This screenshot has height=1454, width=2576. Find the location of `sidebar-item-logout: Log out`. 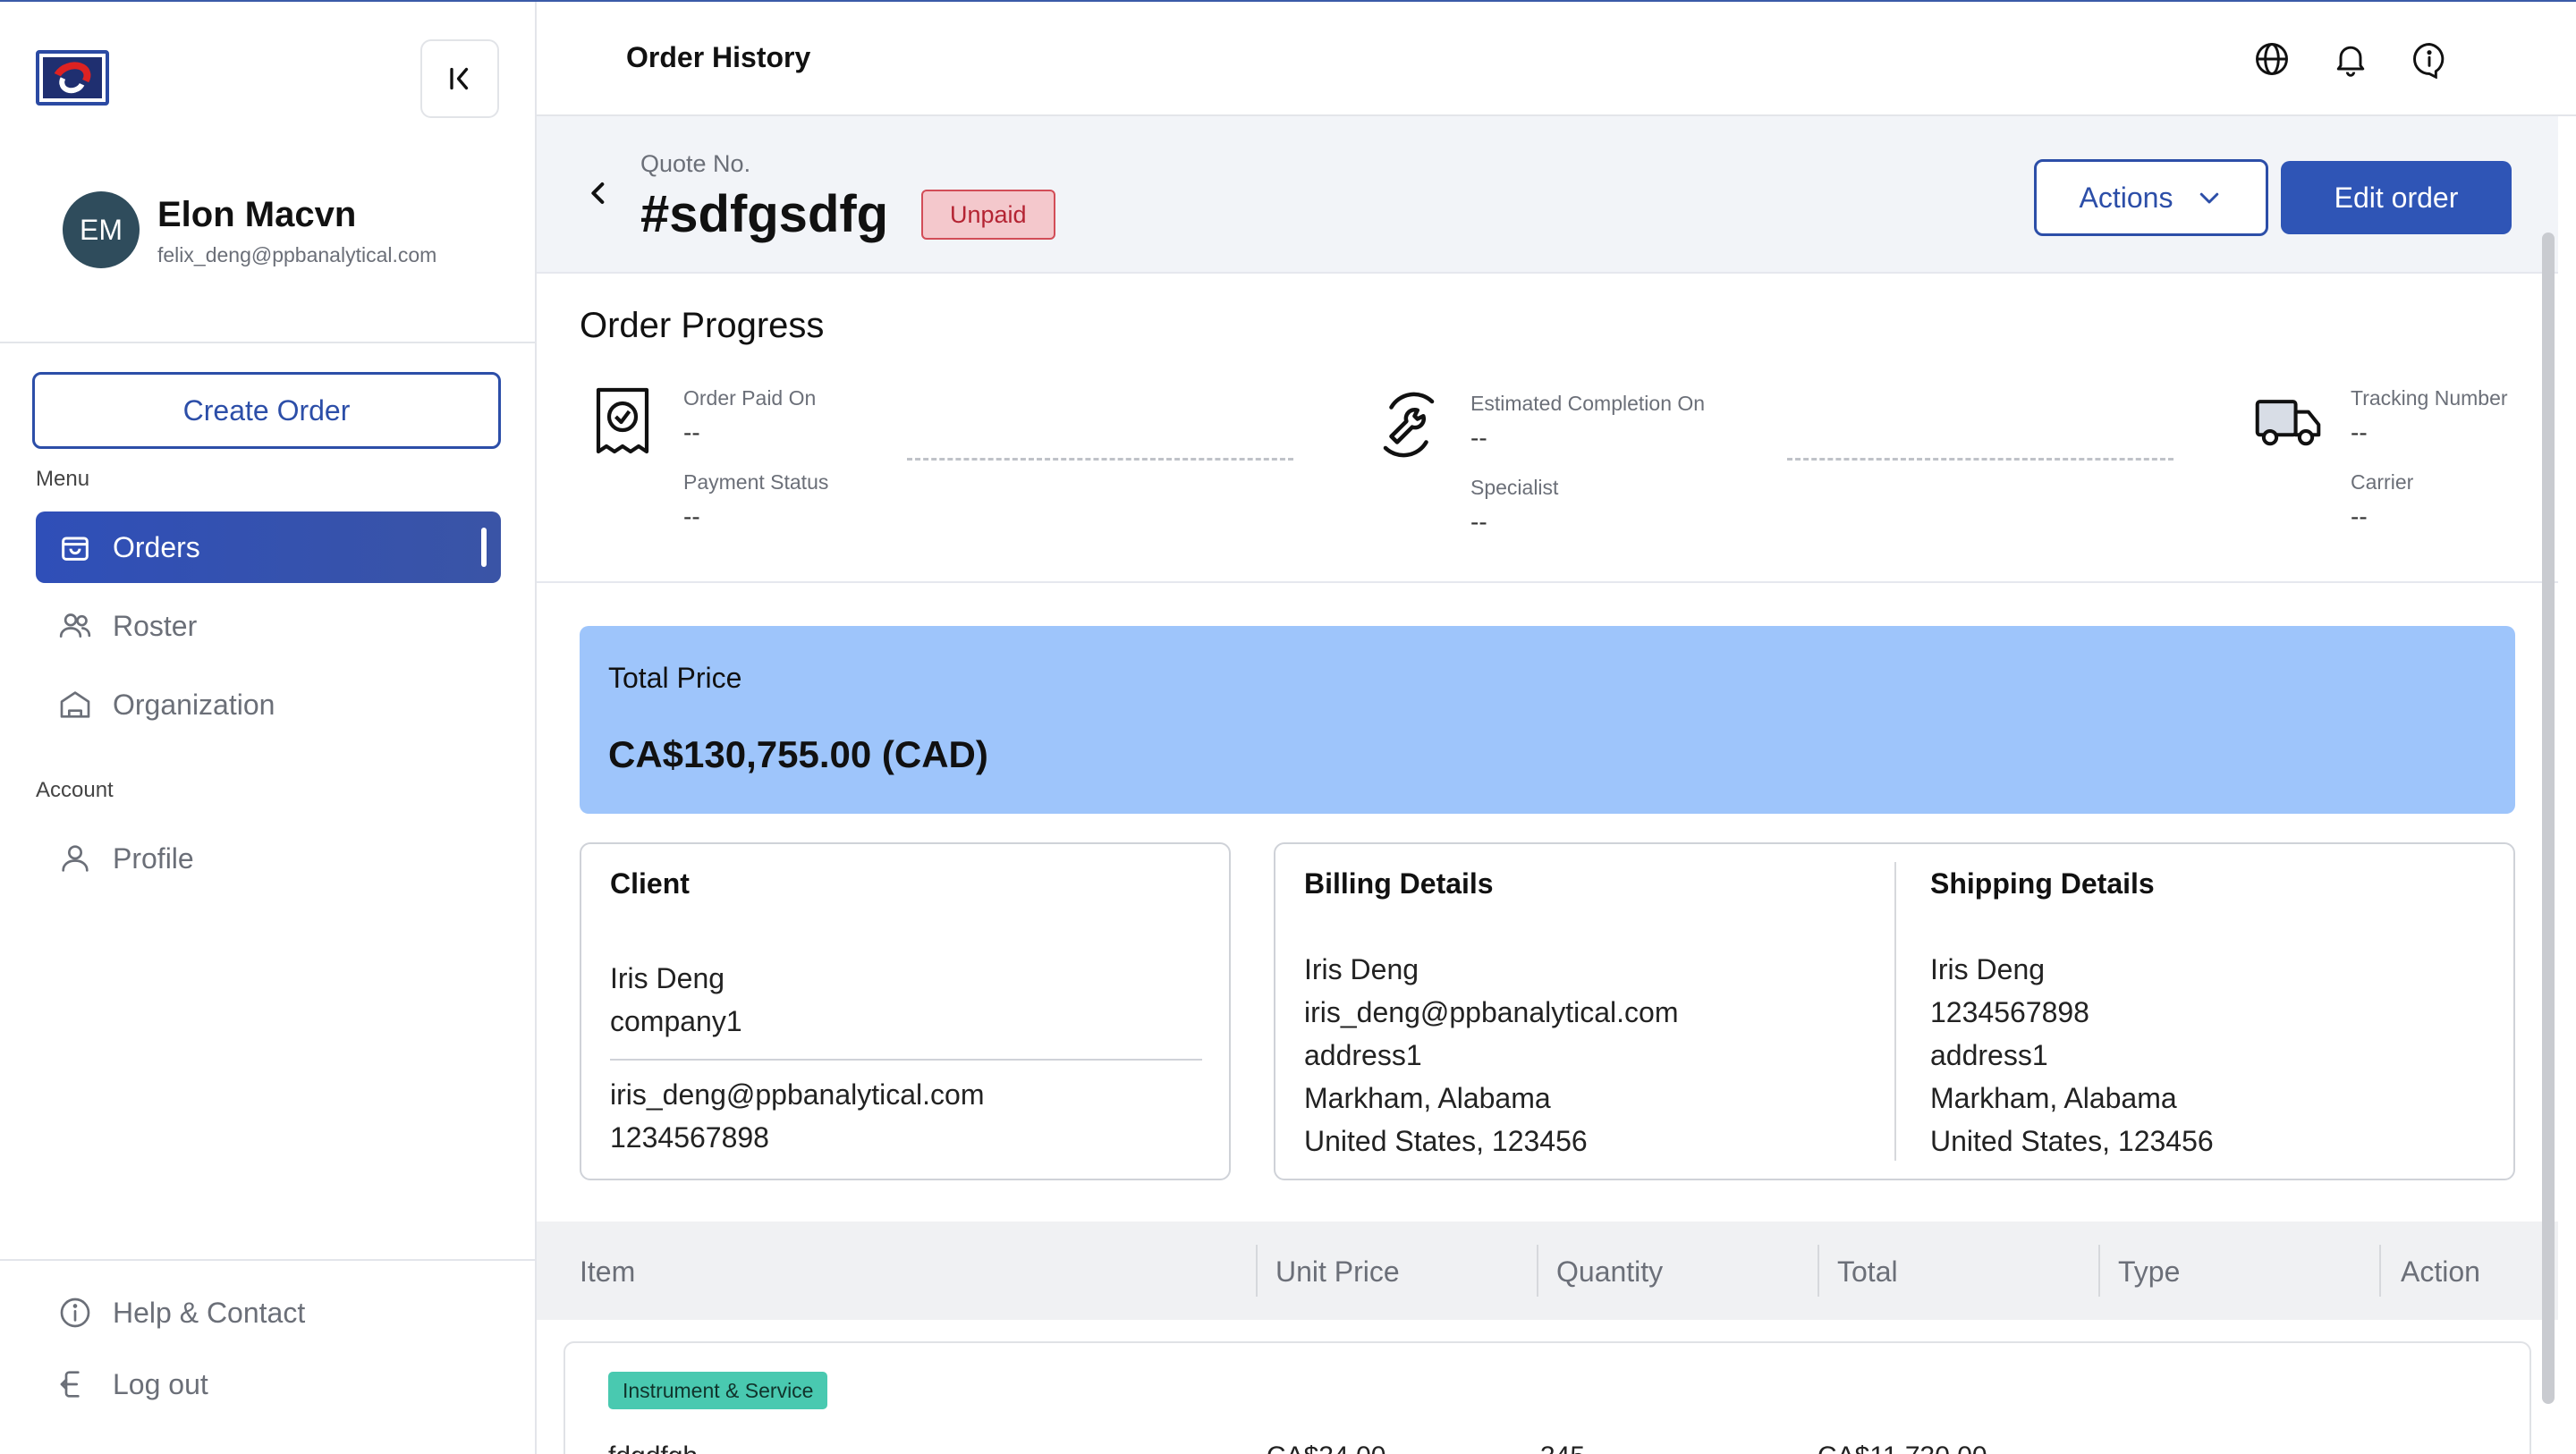

sidebar-item-logout: Log out is located at coordinates (268, 1384).